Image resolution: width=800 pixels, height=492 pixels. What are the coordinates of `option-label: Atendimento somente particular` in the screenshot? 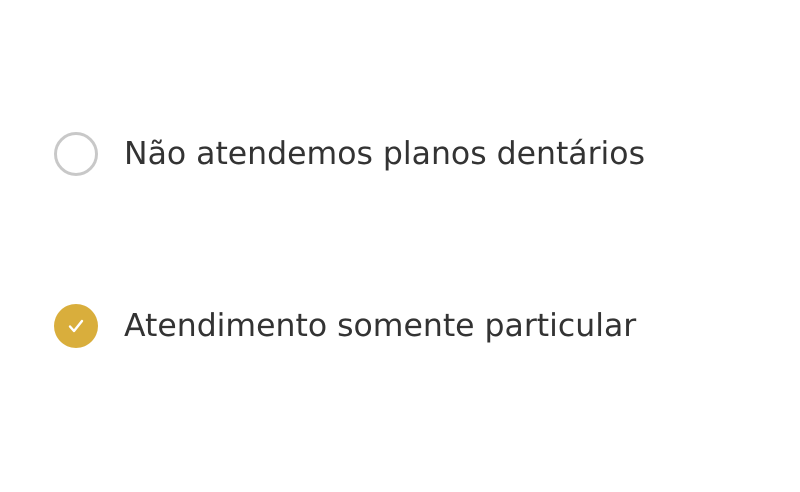 It's located at (380, 326).